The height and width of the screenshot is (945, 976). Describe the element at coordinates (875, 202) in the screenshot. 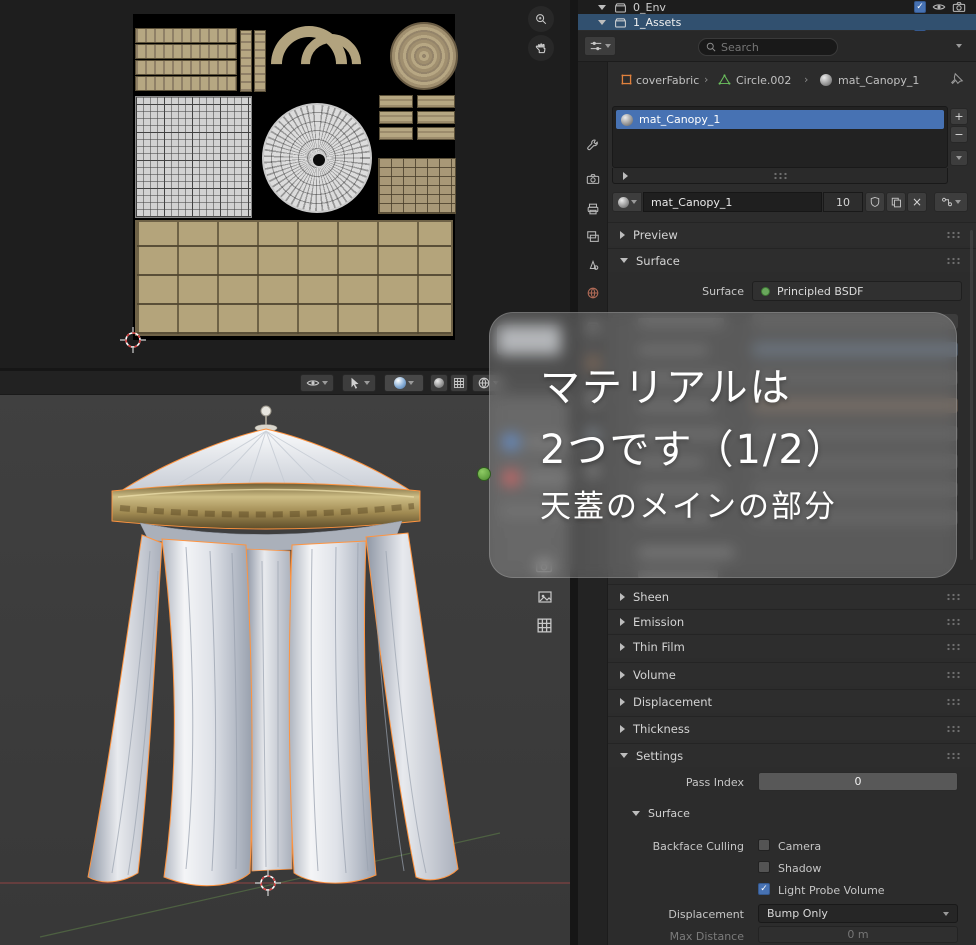

I see `fake-user-button` at that location.